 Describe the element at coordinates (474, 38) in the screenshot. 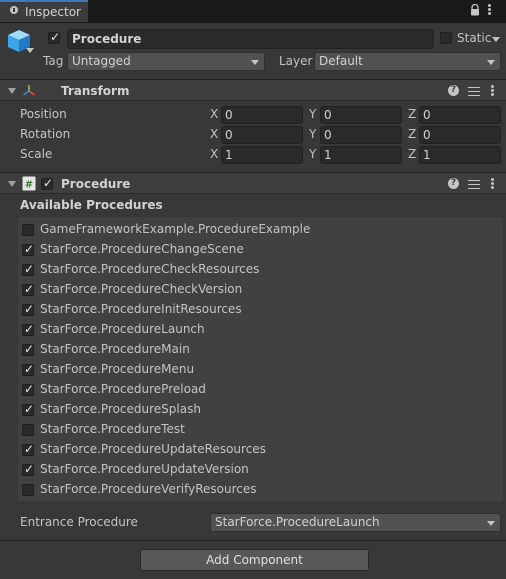

I see `static-label: Static` at that location.